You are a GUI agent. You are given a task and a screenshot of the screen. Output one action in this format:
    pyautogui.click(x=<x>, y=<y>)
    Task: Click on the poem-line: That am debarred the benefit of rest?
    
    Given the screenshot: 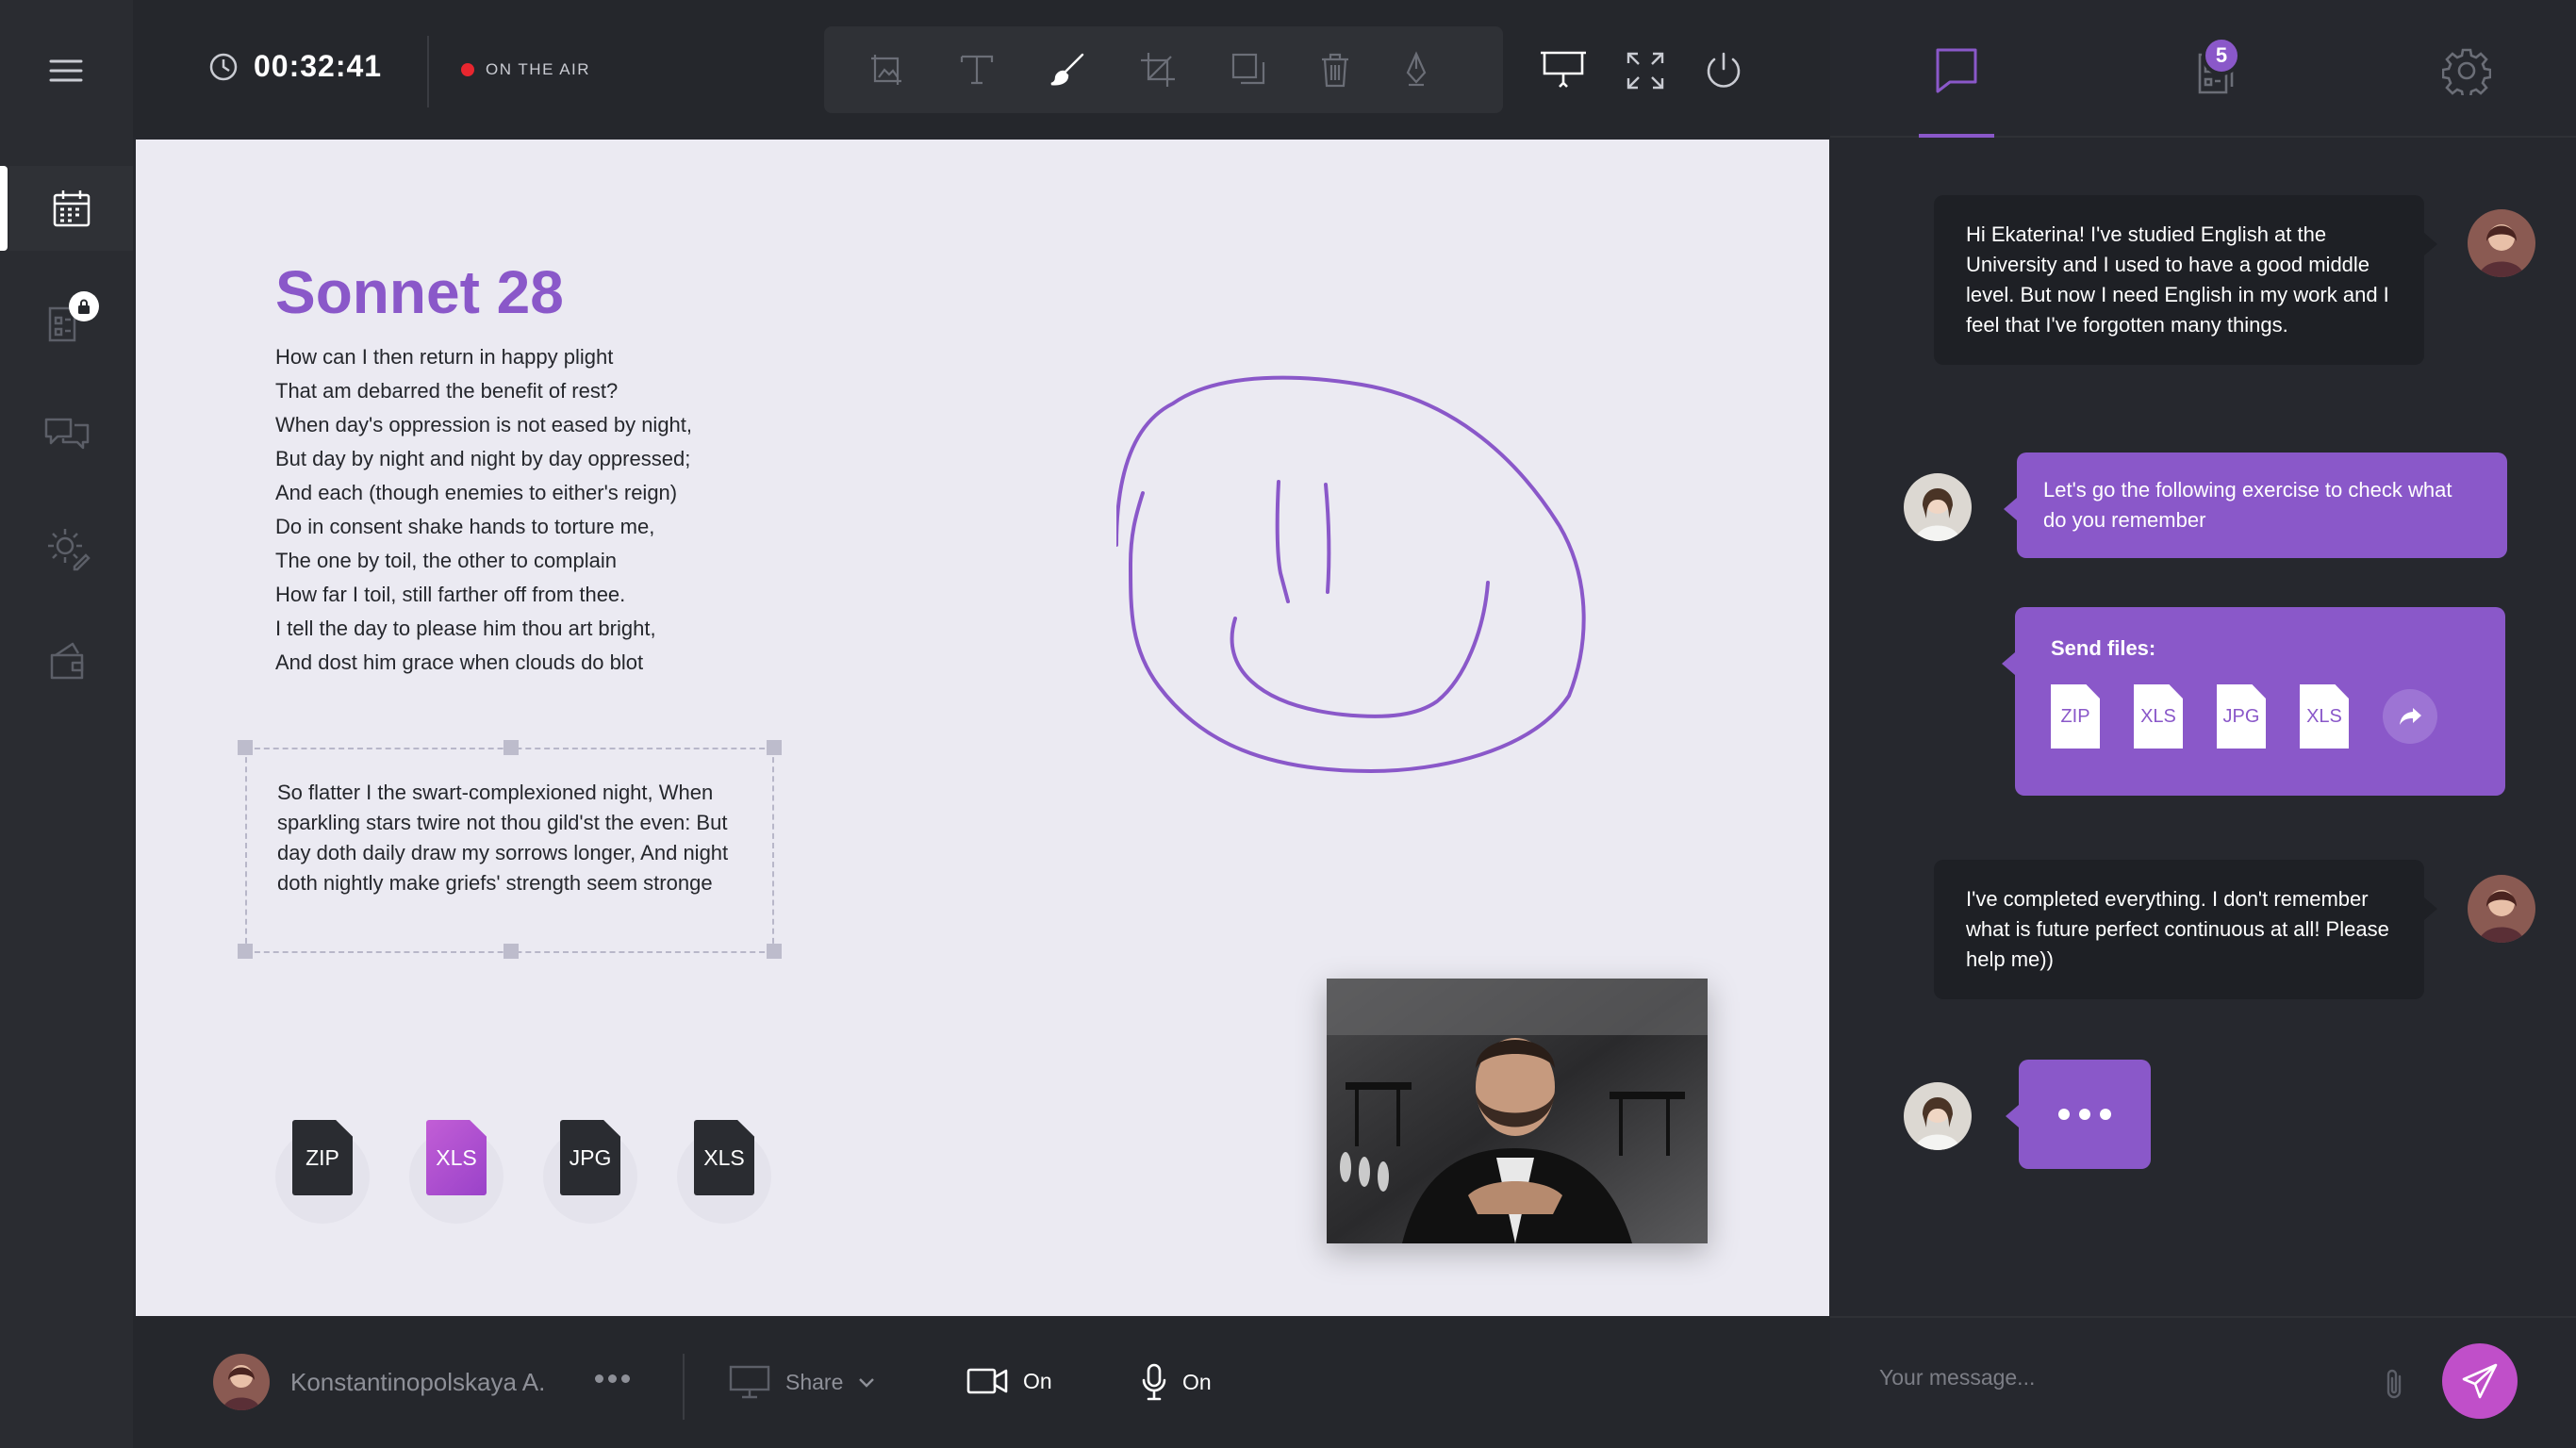 What is the action you would take?
    pyautogui.click(x=447, y=391)
    